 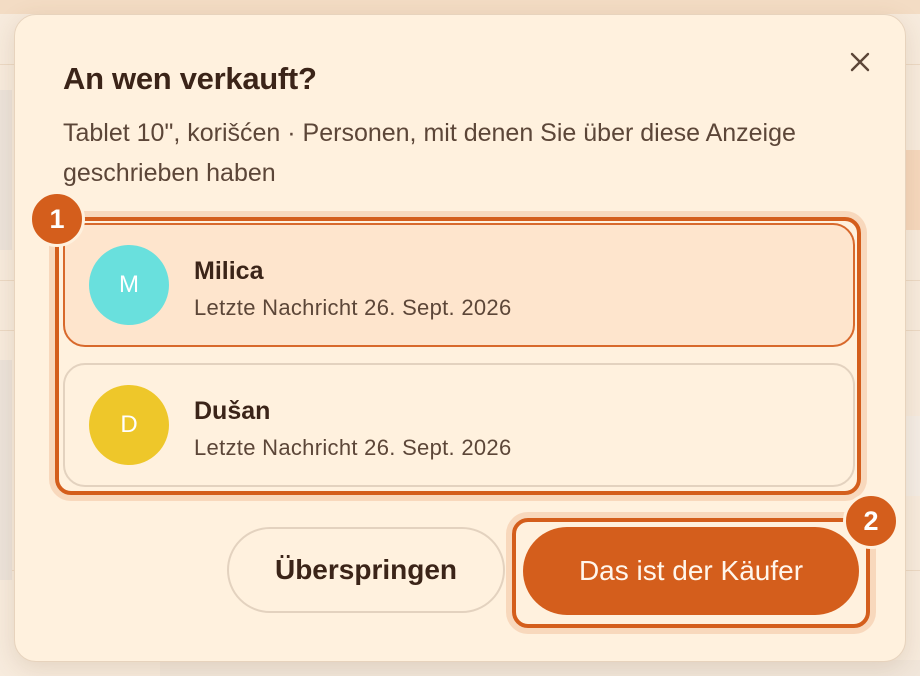 What do you see at coordinates (129, 425) in the screenshot?
I see `avatar: D` at bounding box center [129, 425].